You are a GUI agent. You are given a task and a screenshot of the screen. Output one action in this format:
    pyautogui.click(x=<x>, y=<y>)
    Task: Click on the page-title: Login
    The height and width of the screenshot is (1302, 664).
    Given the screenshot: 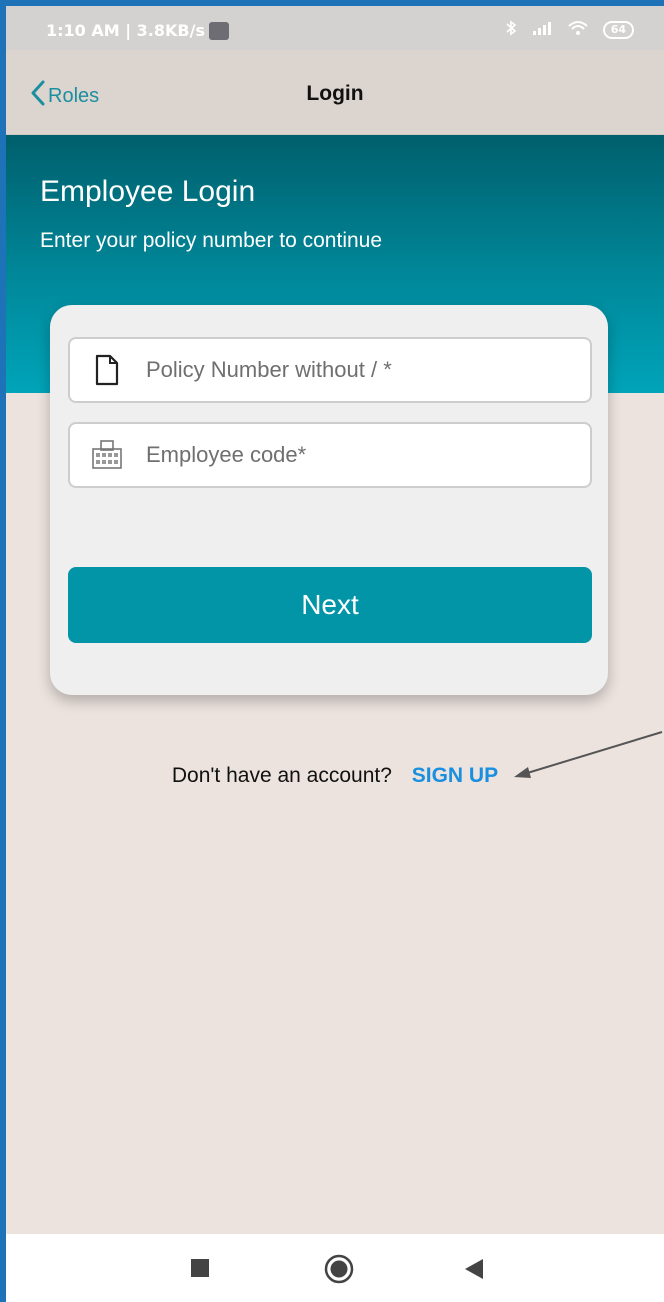 What is the action you would take?
    pyautogui.click(x=335, y=93)
    